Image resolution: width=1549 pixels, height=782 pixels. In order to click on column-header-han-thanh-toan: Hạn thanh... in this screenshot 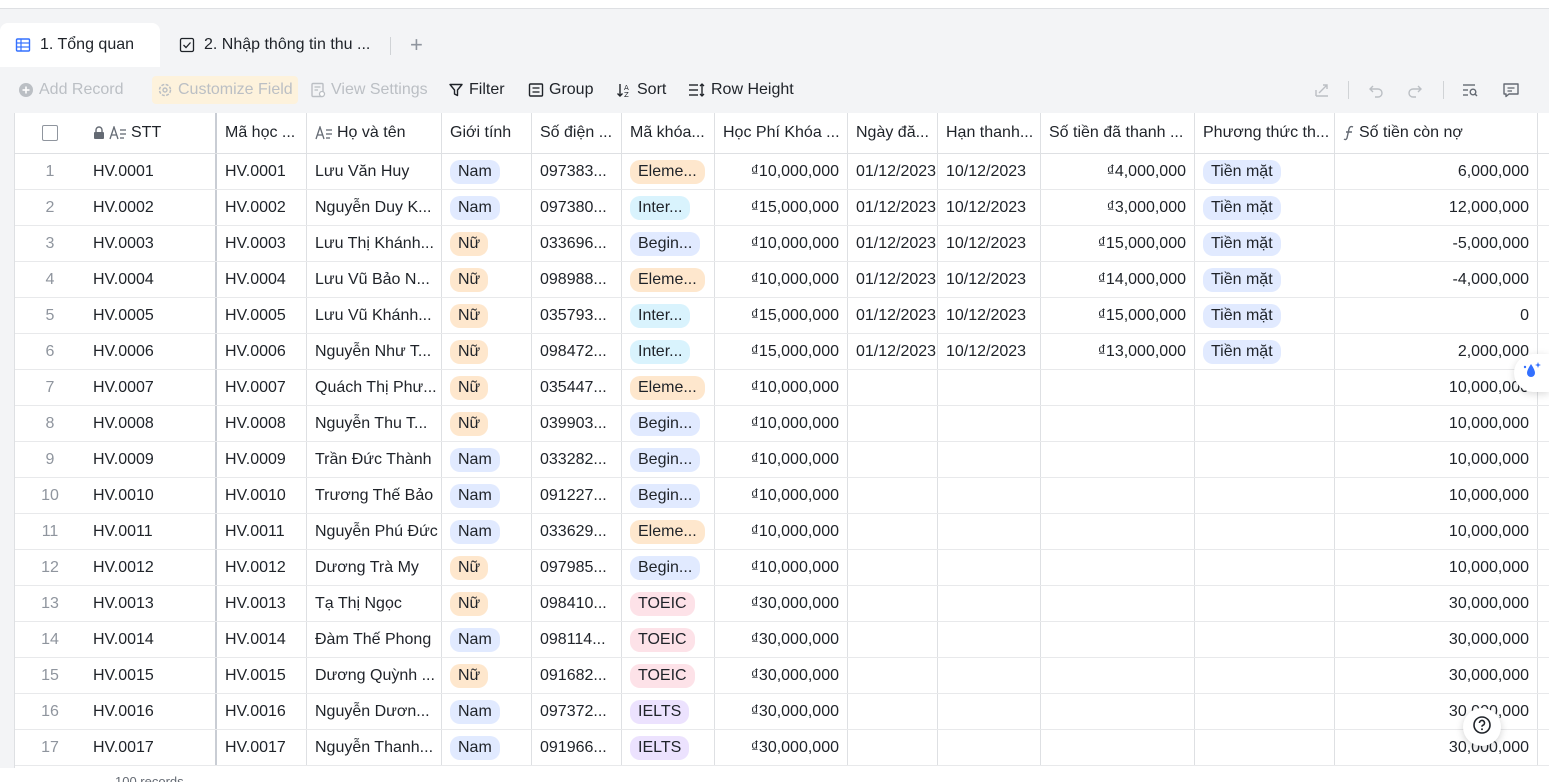, I will do `click(989, 133)`.